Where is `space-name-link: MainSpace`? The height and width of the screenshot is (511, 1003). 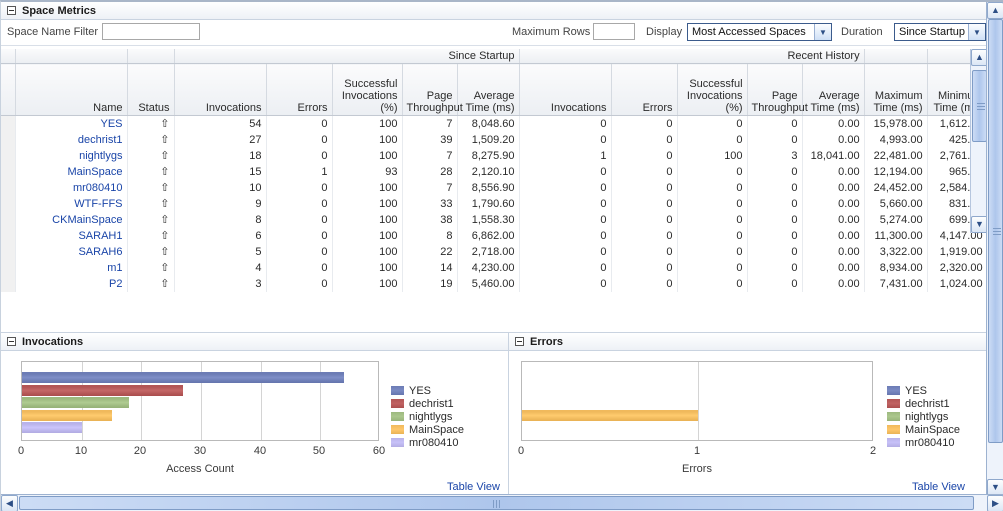
space-name-link: MainSpace is located at coordinates (94, 172).